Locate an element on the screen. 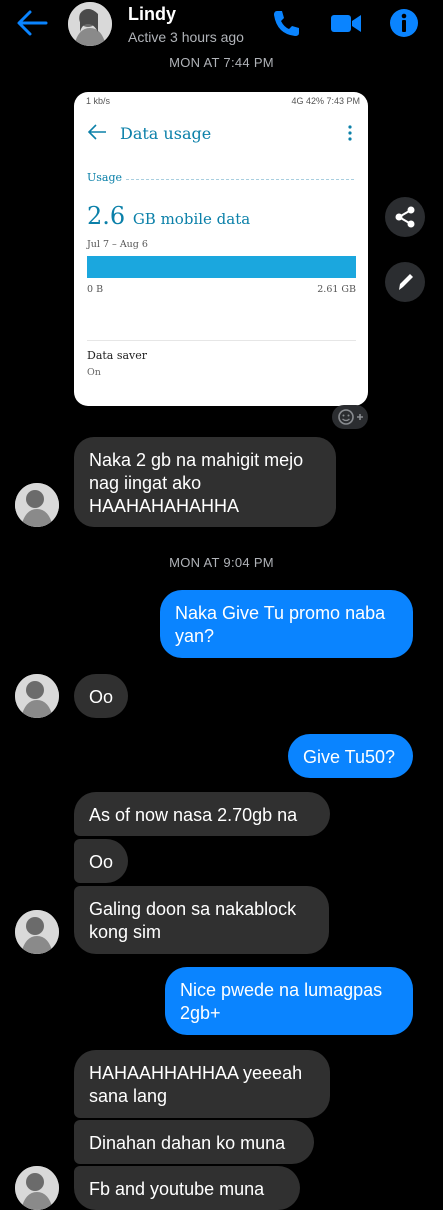 The image size is (443, 1210). message-received: As of now nasa 2.70gb na is located at coordinates (202, 814).